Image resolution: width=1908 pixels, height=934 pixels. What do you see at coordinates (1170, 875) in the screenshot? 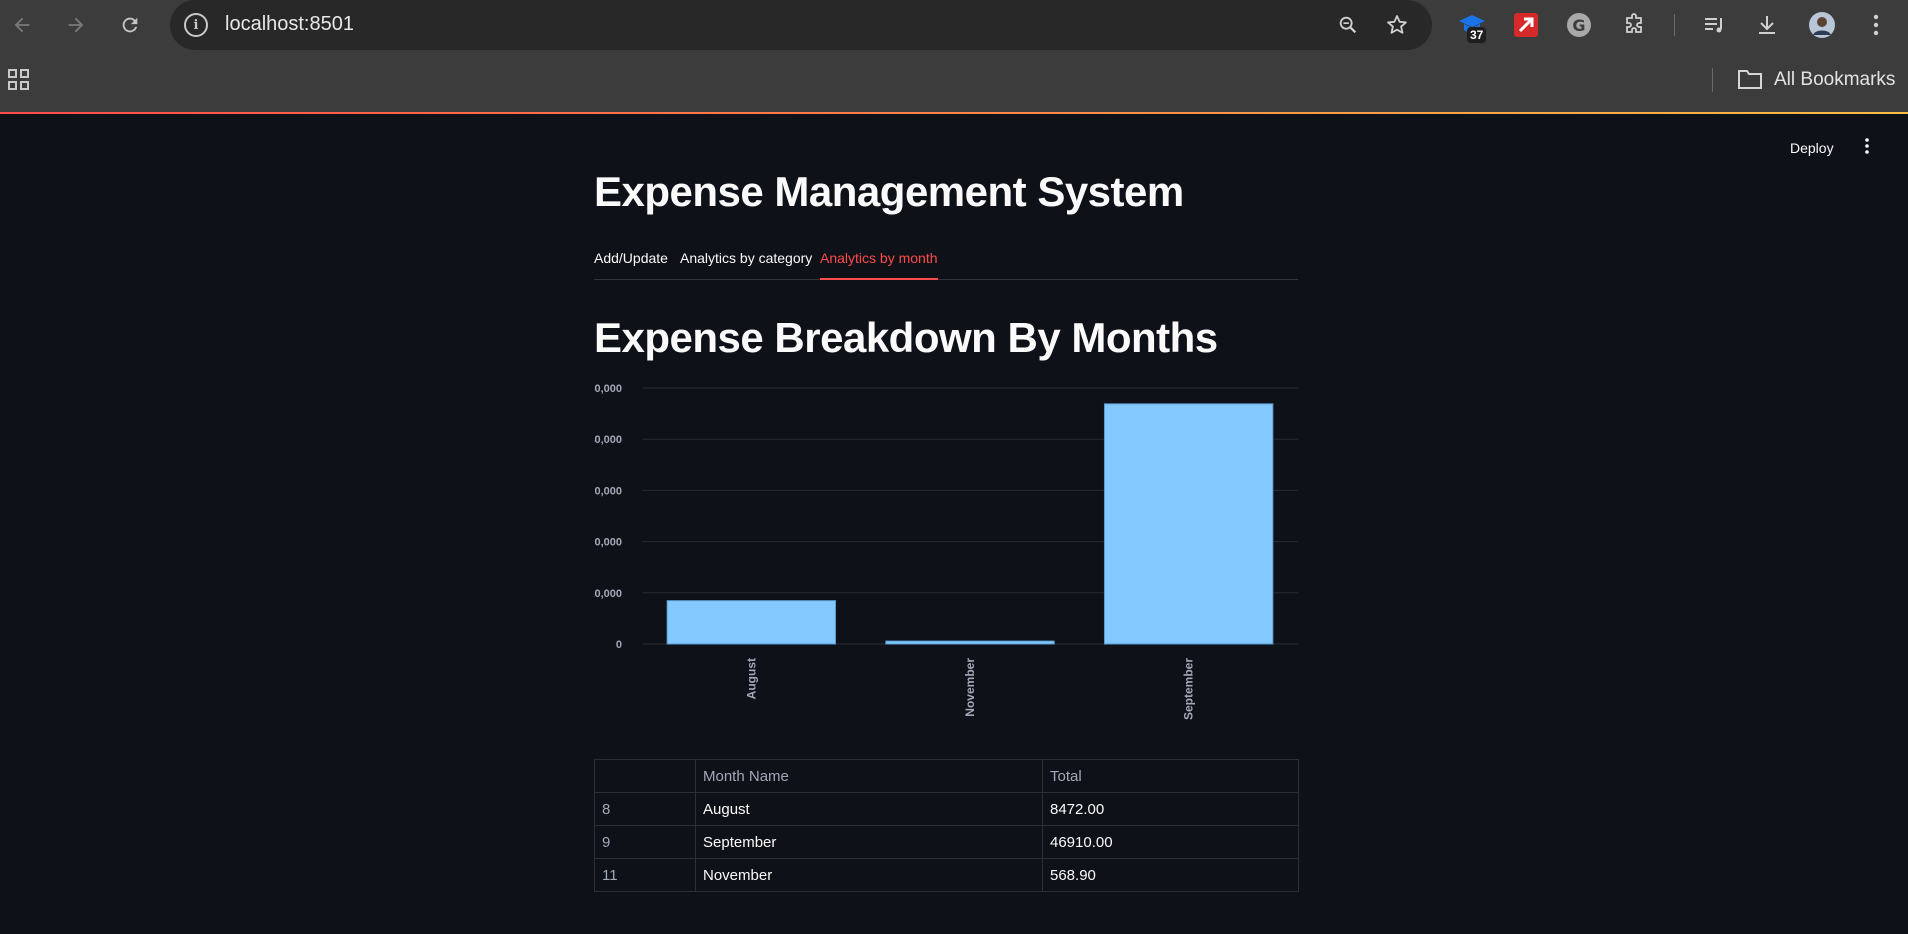
I see `total-cell: 568.90` at bounding box center [1170, 875].